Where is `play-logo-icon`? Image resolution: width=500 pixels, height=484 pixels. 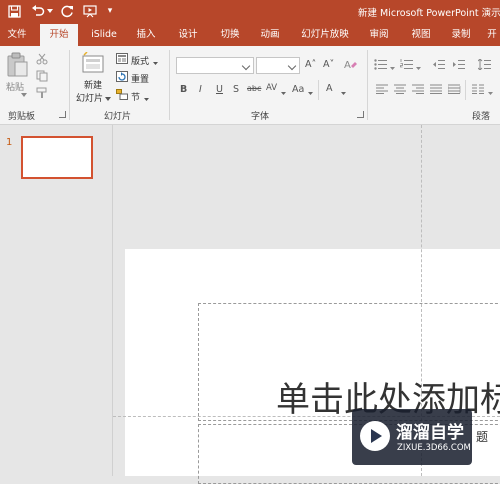 play-logo-icon is located at coordinates (375, 436).